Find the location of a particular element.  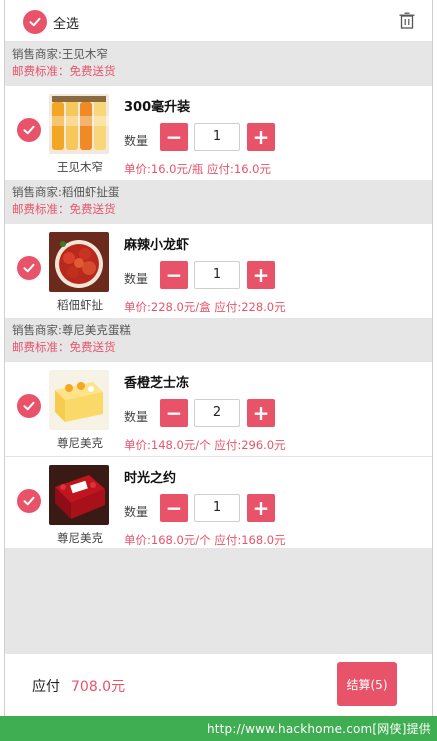

product-image-crayfish is located at coordinates (79, 262).